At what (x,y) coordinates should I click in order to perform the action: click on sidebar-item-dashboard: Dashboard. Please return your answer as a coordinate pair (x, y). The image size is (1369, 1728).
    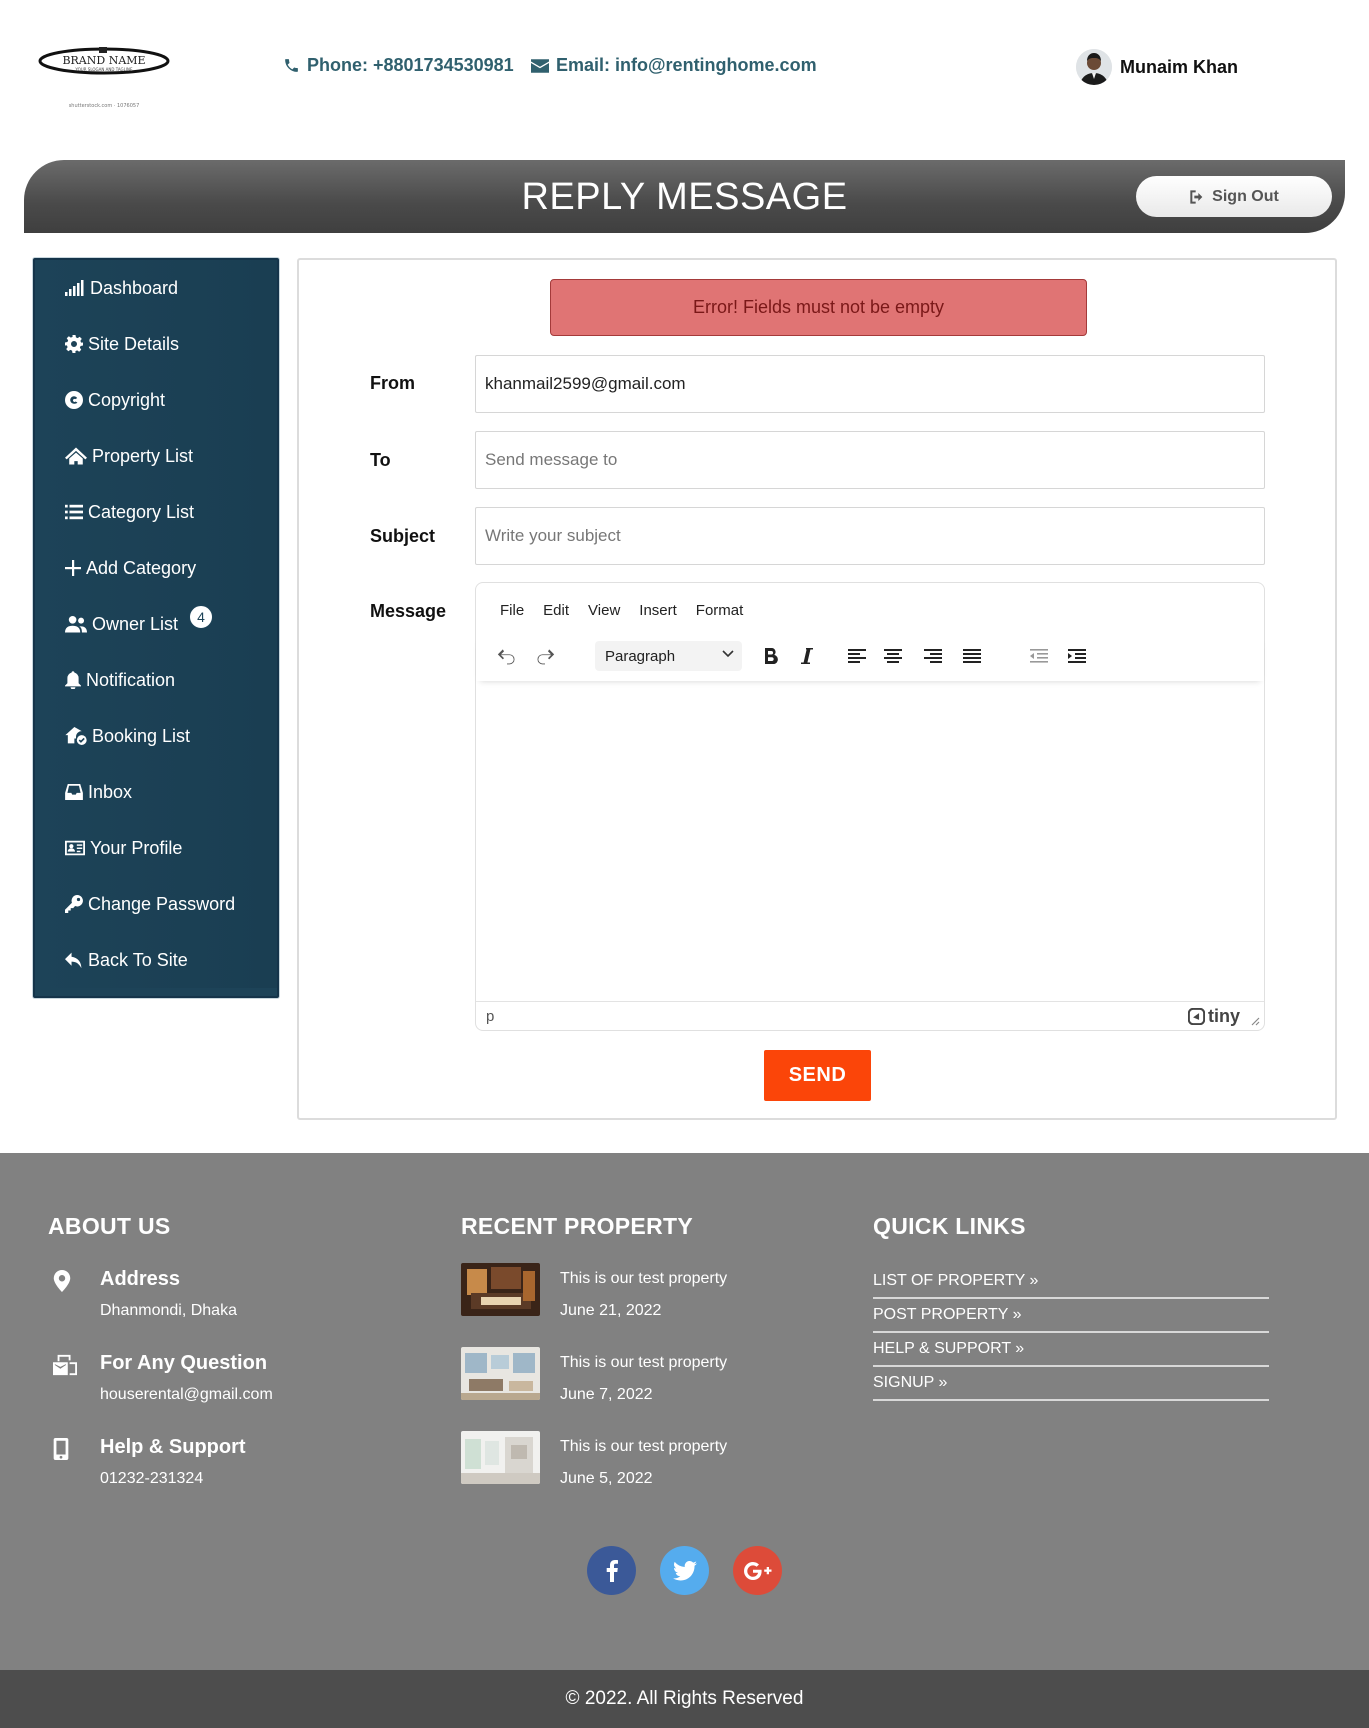
    Looking at the image, I should click on (156, 288).